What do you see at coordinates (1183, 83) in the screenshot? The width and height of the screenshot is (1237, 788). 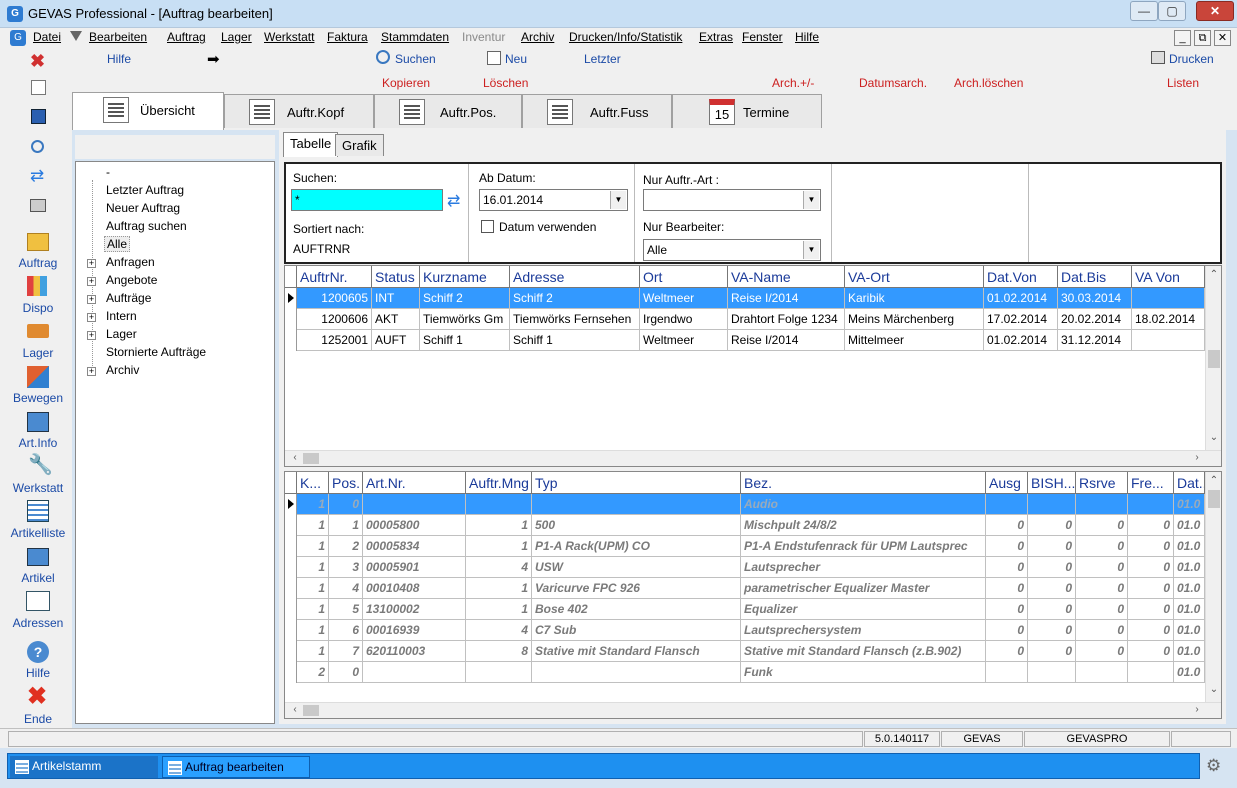 I see `listen-button: Listen` at bounding box center [1183, 83].